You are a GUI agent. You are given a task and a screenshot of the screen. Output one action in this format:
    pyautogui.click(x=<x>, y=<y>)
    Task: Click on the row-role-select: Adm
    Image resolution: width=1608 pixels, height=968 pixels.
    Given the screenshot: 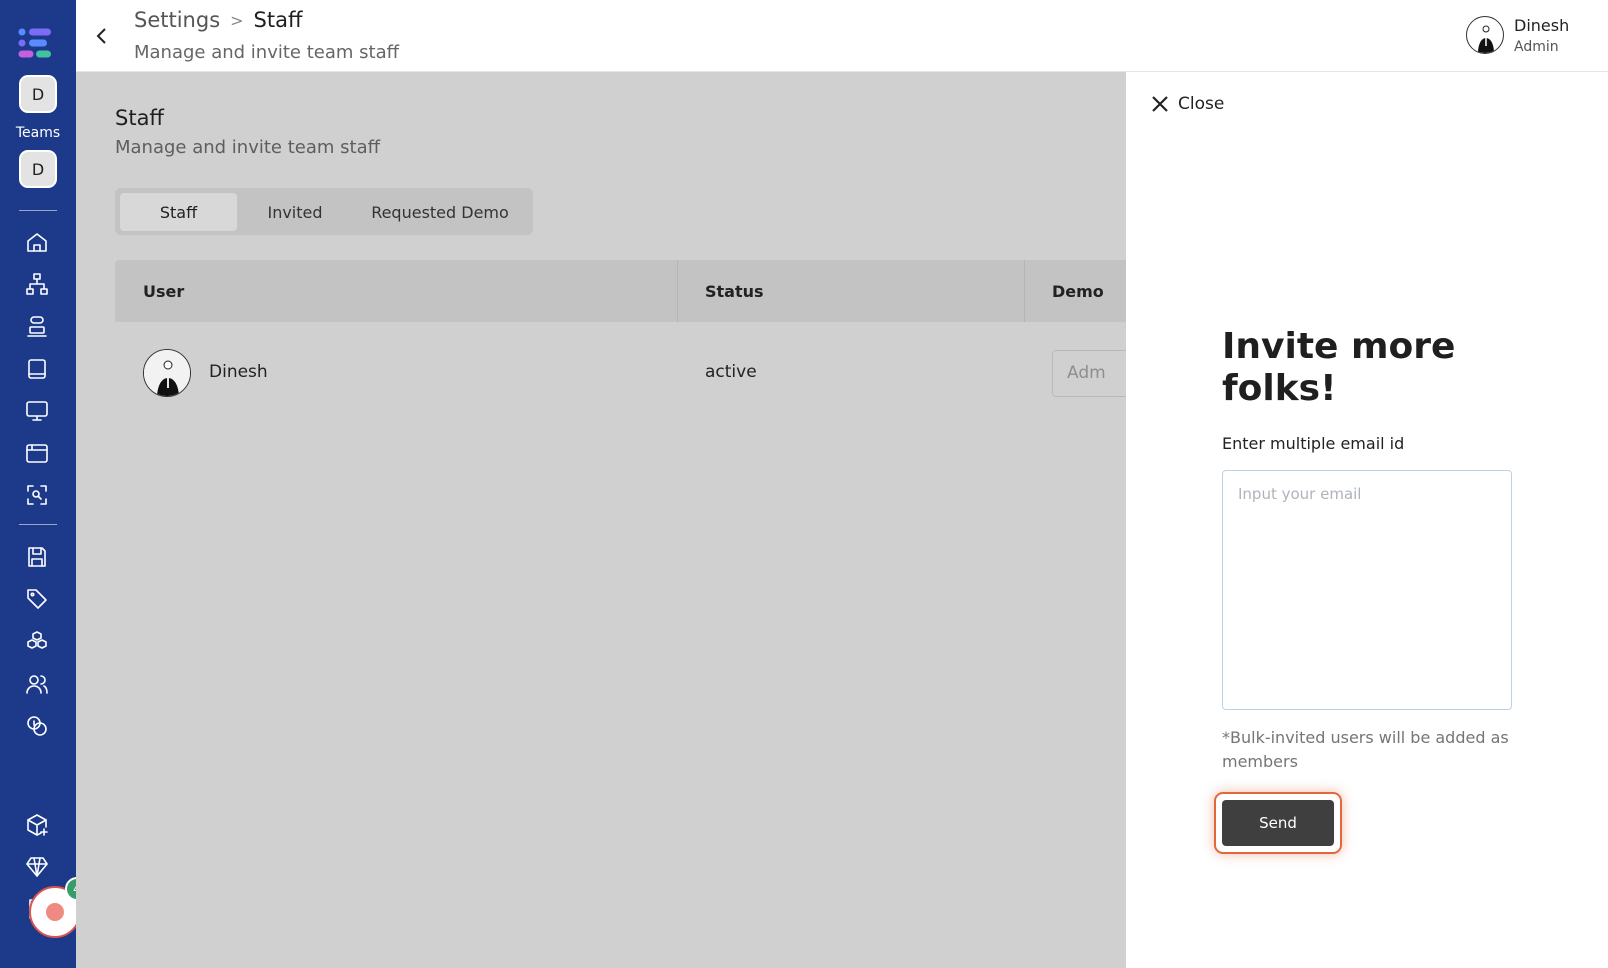 What is the action you would take?
    pyautogui.click(x=1092, y=373)
    